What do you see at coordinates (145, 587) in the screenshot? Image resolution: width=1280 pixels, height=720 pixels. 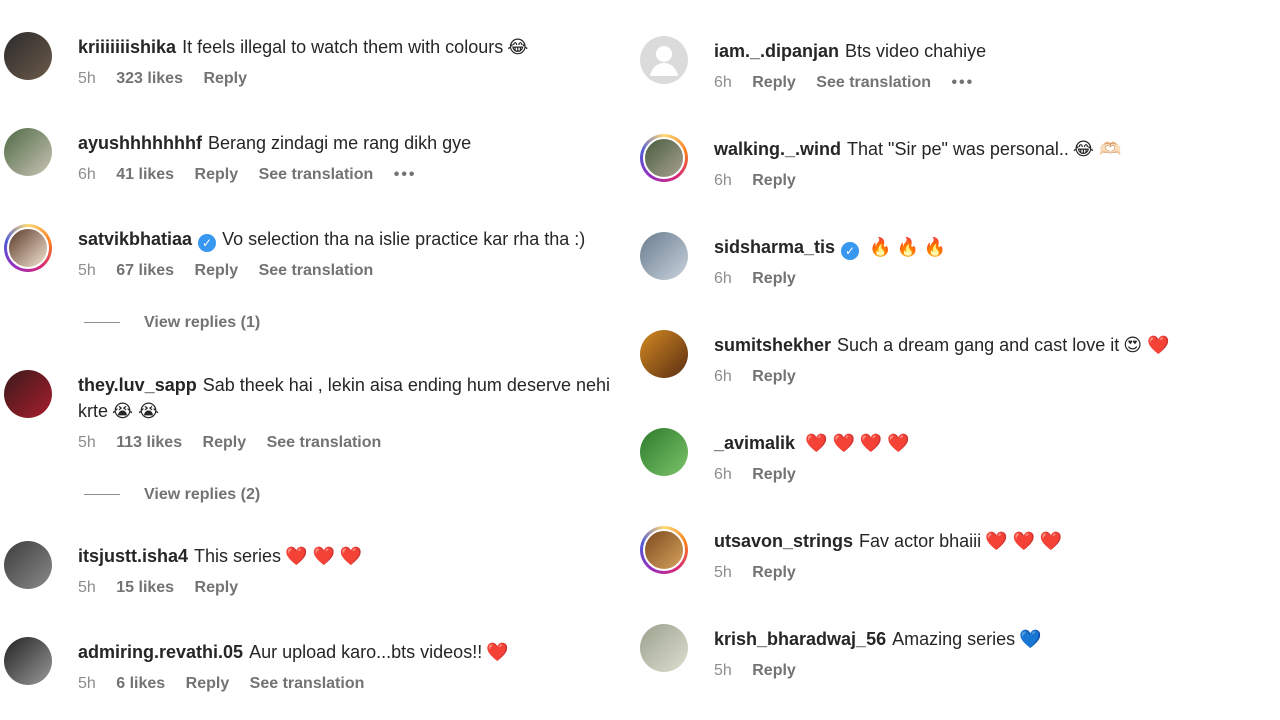 I see `likes-count: 15 likes` at bounding box center [145, 587].